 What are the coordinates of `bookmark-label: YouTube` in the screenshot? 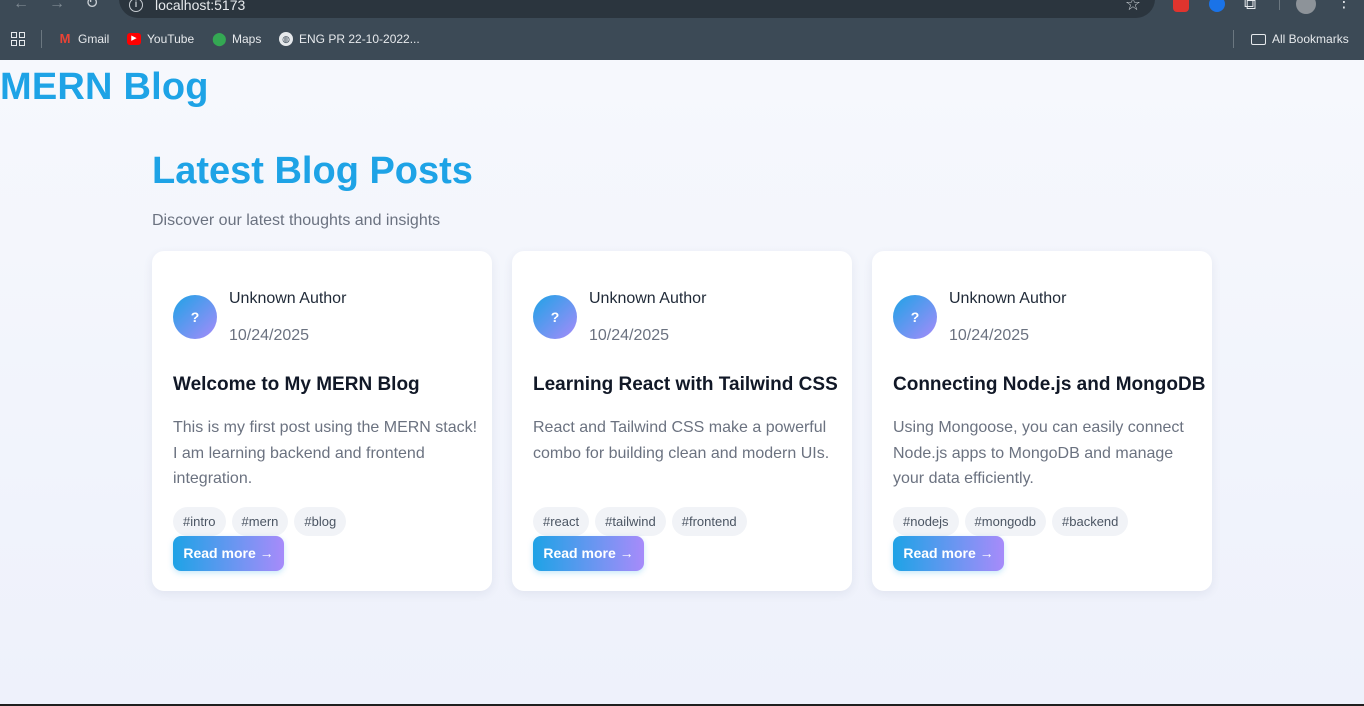 It's located at (171, 39).